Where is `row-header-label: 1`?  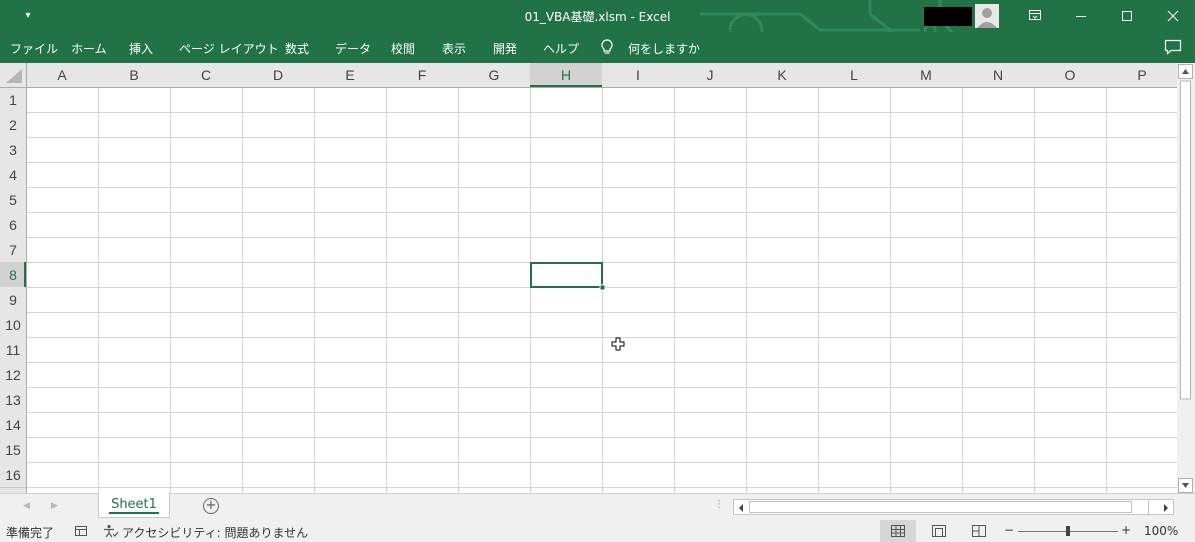 row-header-label: 1 is located at coordinates (13, 100).